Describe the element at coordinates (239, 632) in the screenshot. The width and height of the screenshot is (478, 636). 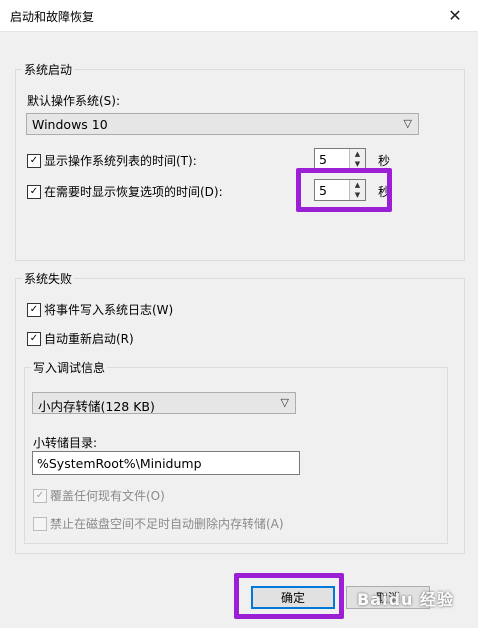
I see `bottom-strip` at that location.